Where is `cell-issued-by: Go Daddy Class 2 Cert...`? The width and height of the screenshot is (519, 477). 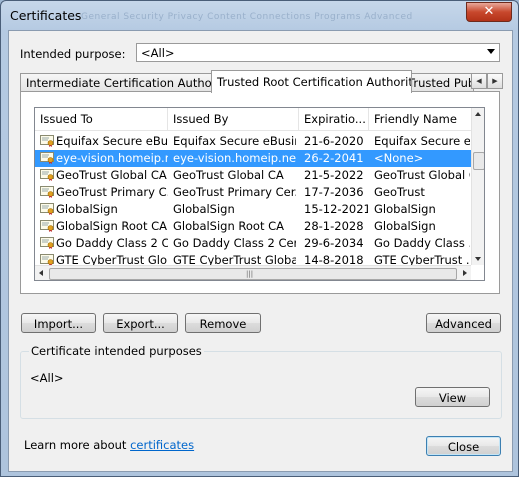 cell-issued-by: Go Daddy Class 2 Cert... is located at coordinates (234, 243).